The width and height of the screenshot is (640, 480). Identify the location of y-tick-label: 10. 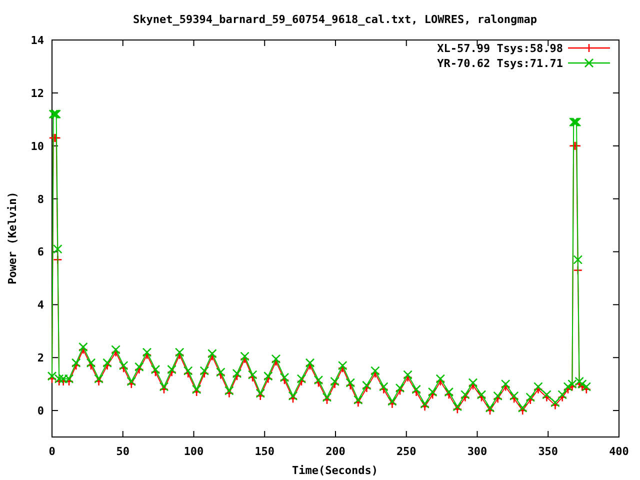
(37, 146).